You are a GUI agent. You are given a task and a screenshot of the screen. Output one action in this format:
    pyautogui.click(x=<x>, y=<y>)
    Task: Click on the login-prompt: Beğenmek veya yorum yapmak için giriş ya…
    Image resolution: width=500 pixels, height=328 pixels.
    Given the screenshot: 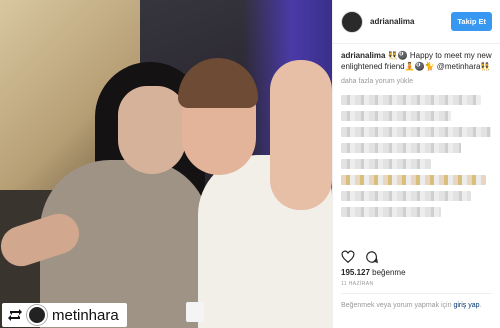 What is the action you would take?
    pyautogui.click(x=418, y=306)
    